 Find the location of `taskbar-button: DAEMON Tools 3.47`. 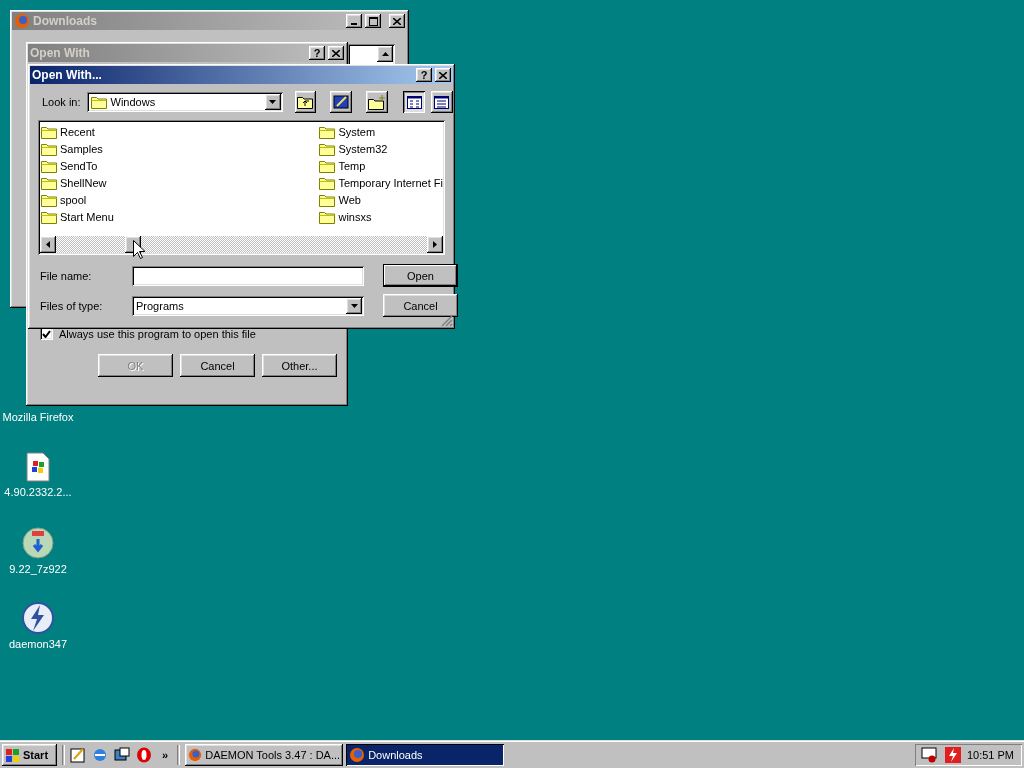

taskbar-button: DAEMON Tools 3.47 is located at coordinates (264, 755).